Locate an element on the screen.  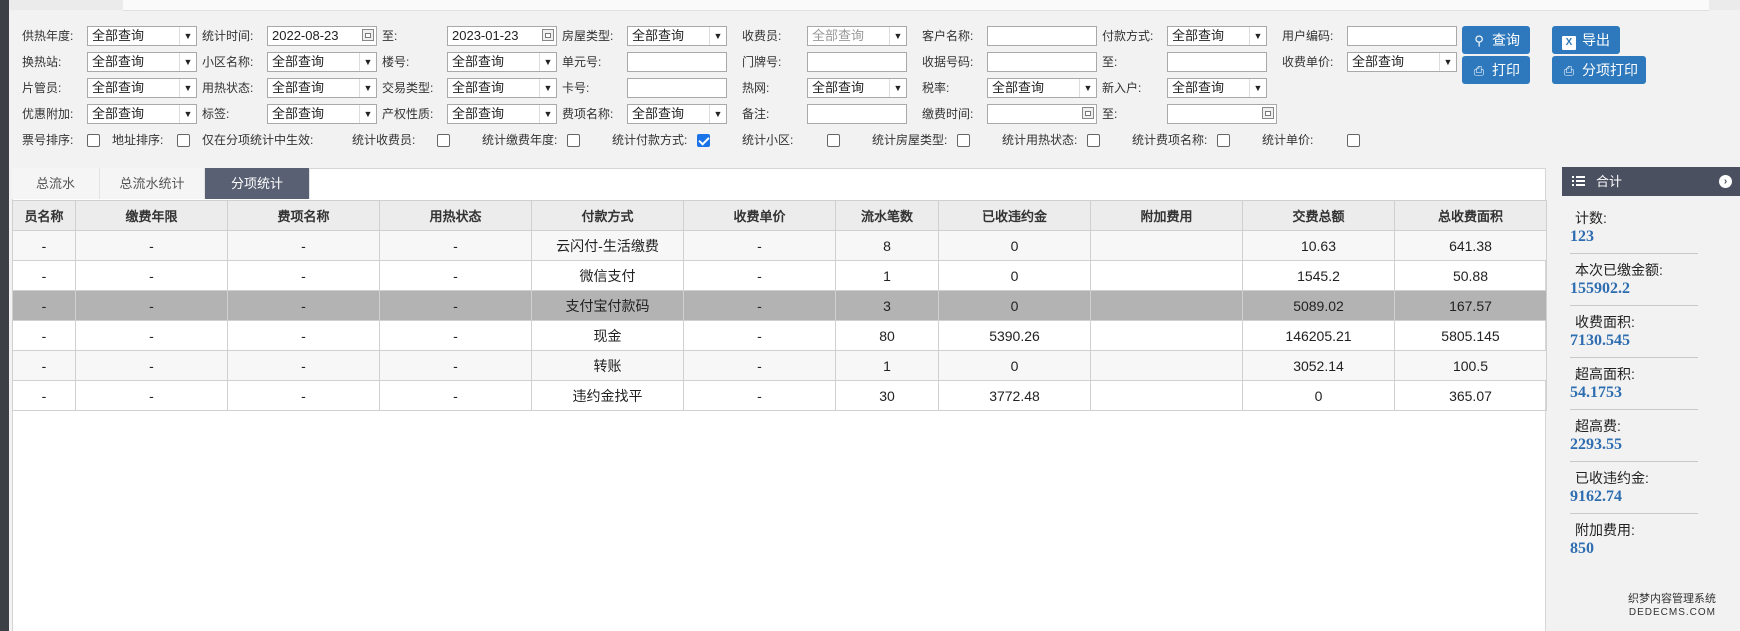
address-sort-checkbox is located at coordinates (183, 140).